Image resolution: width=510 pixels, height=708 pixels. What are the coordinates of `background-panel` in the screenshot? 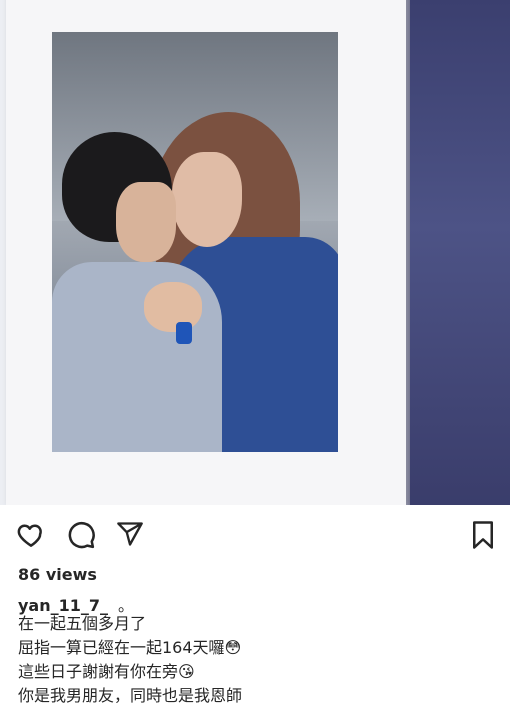 It's located at (460, 252).